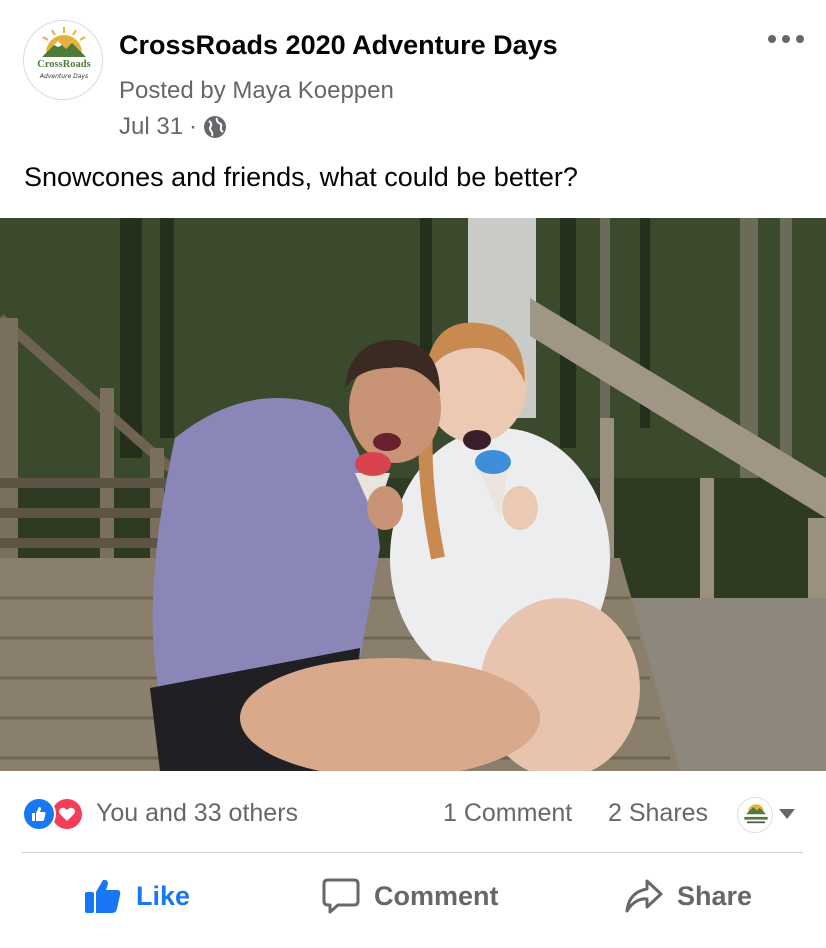 The image size is (826, 948). What do you see at coordinates (786, 39) in the screenshot?
I see `more-options-icon` at bounding box center [786, 39].